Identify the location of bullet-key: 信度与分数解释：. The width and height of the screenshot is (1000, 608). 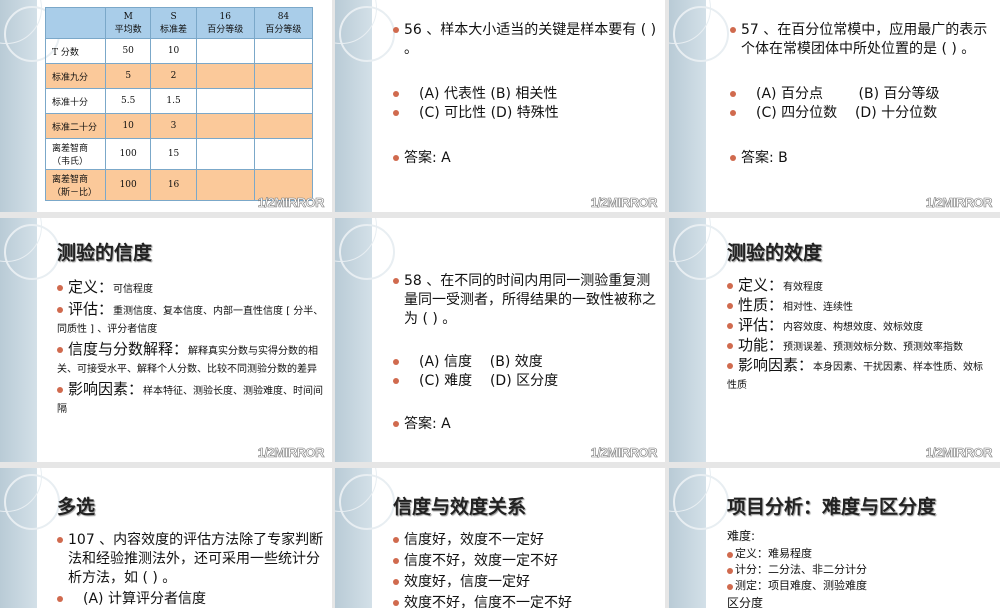
(128, 349).